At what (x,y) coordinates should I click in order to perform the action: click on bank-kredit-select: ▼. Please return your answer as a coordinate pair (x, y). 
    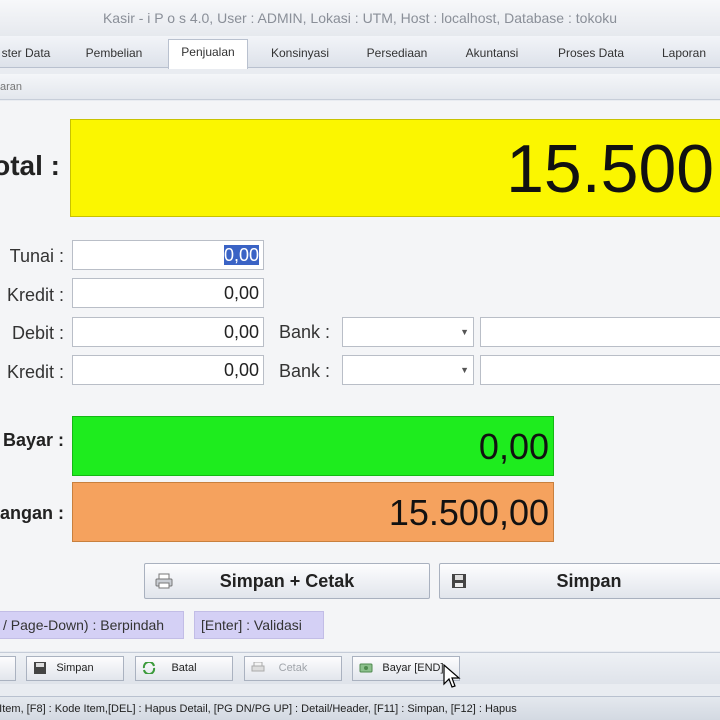
    Looking at the image, I should click on (408, 370).